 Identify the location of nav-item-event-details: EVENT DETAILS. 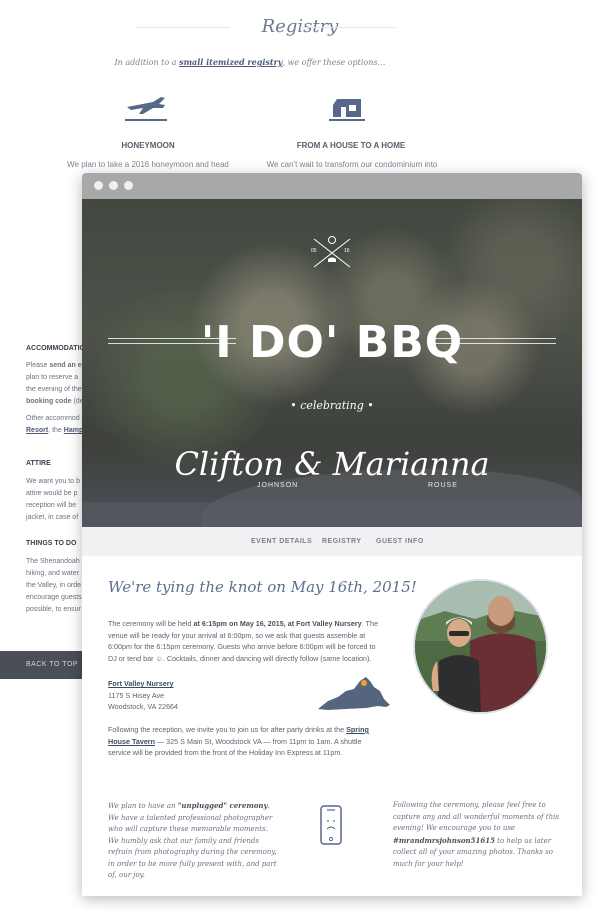
(281, 541).